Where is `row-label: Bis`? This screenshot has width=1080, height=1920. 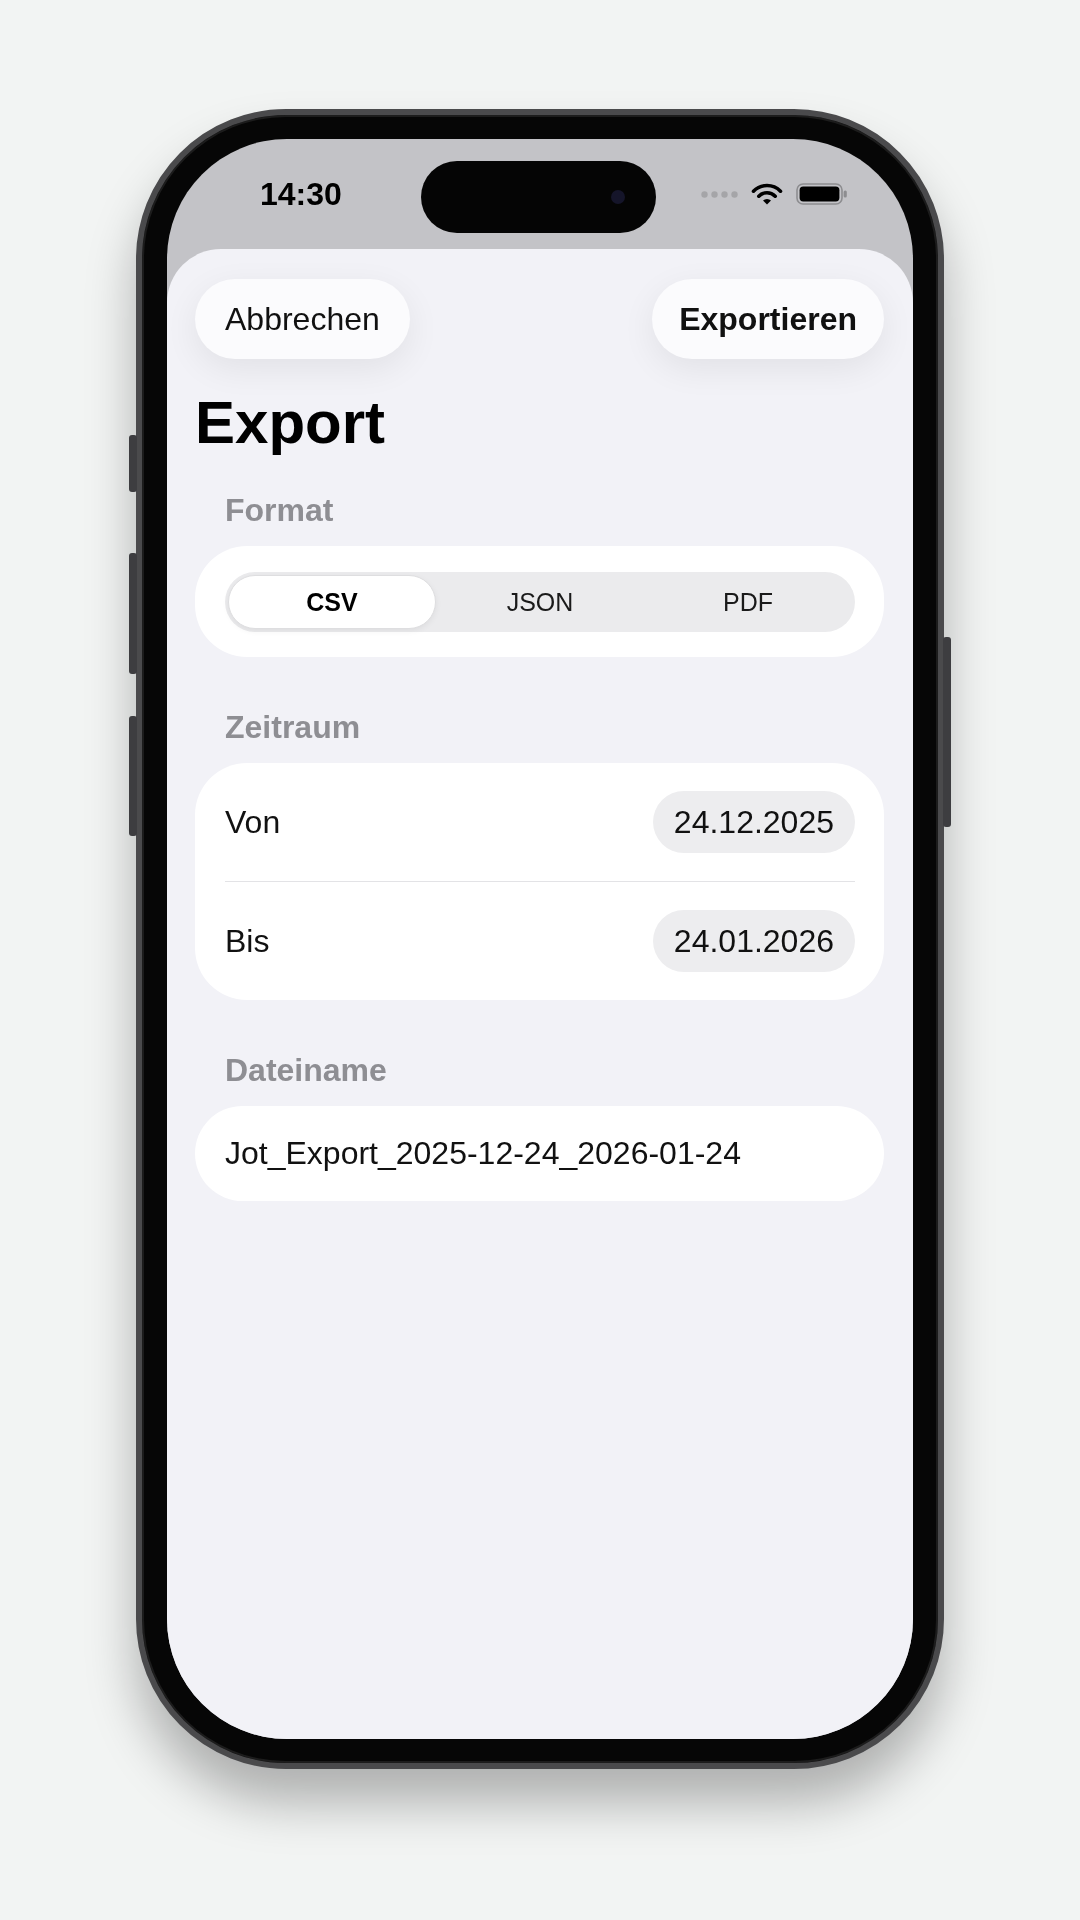
row-label: Bis is located at coordinates (247, 941).